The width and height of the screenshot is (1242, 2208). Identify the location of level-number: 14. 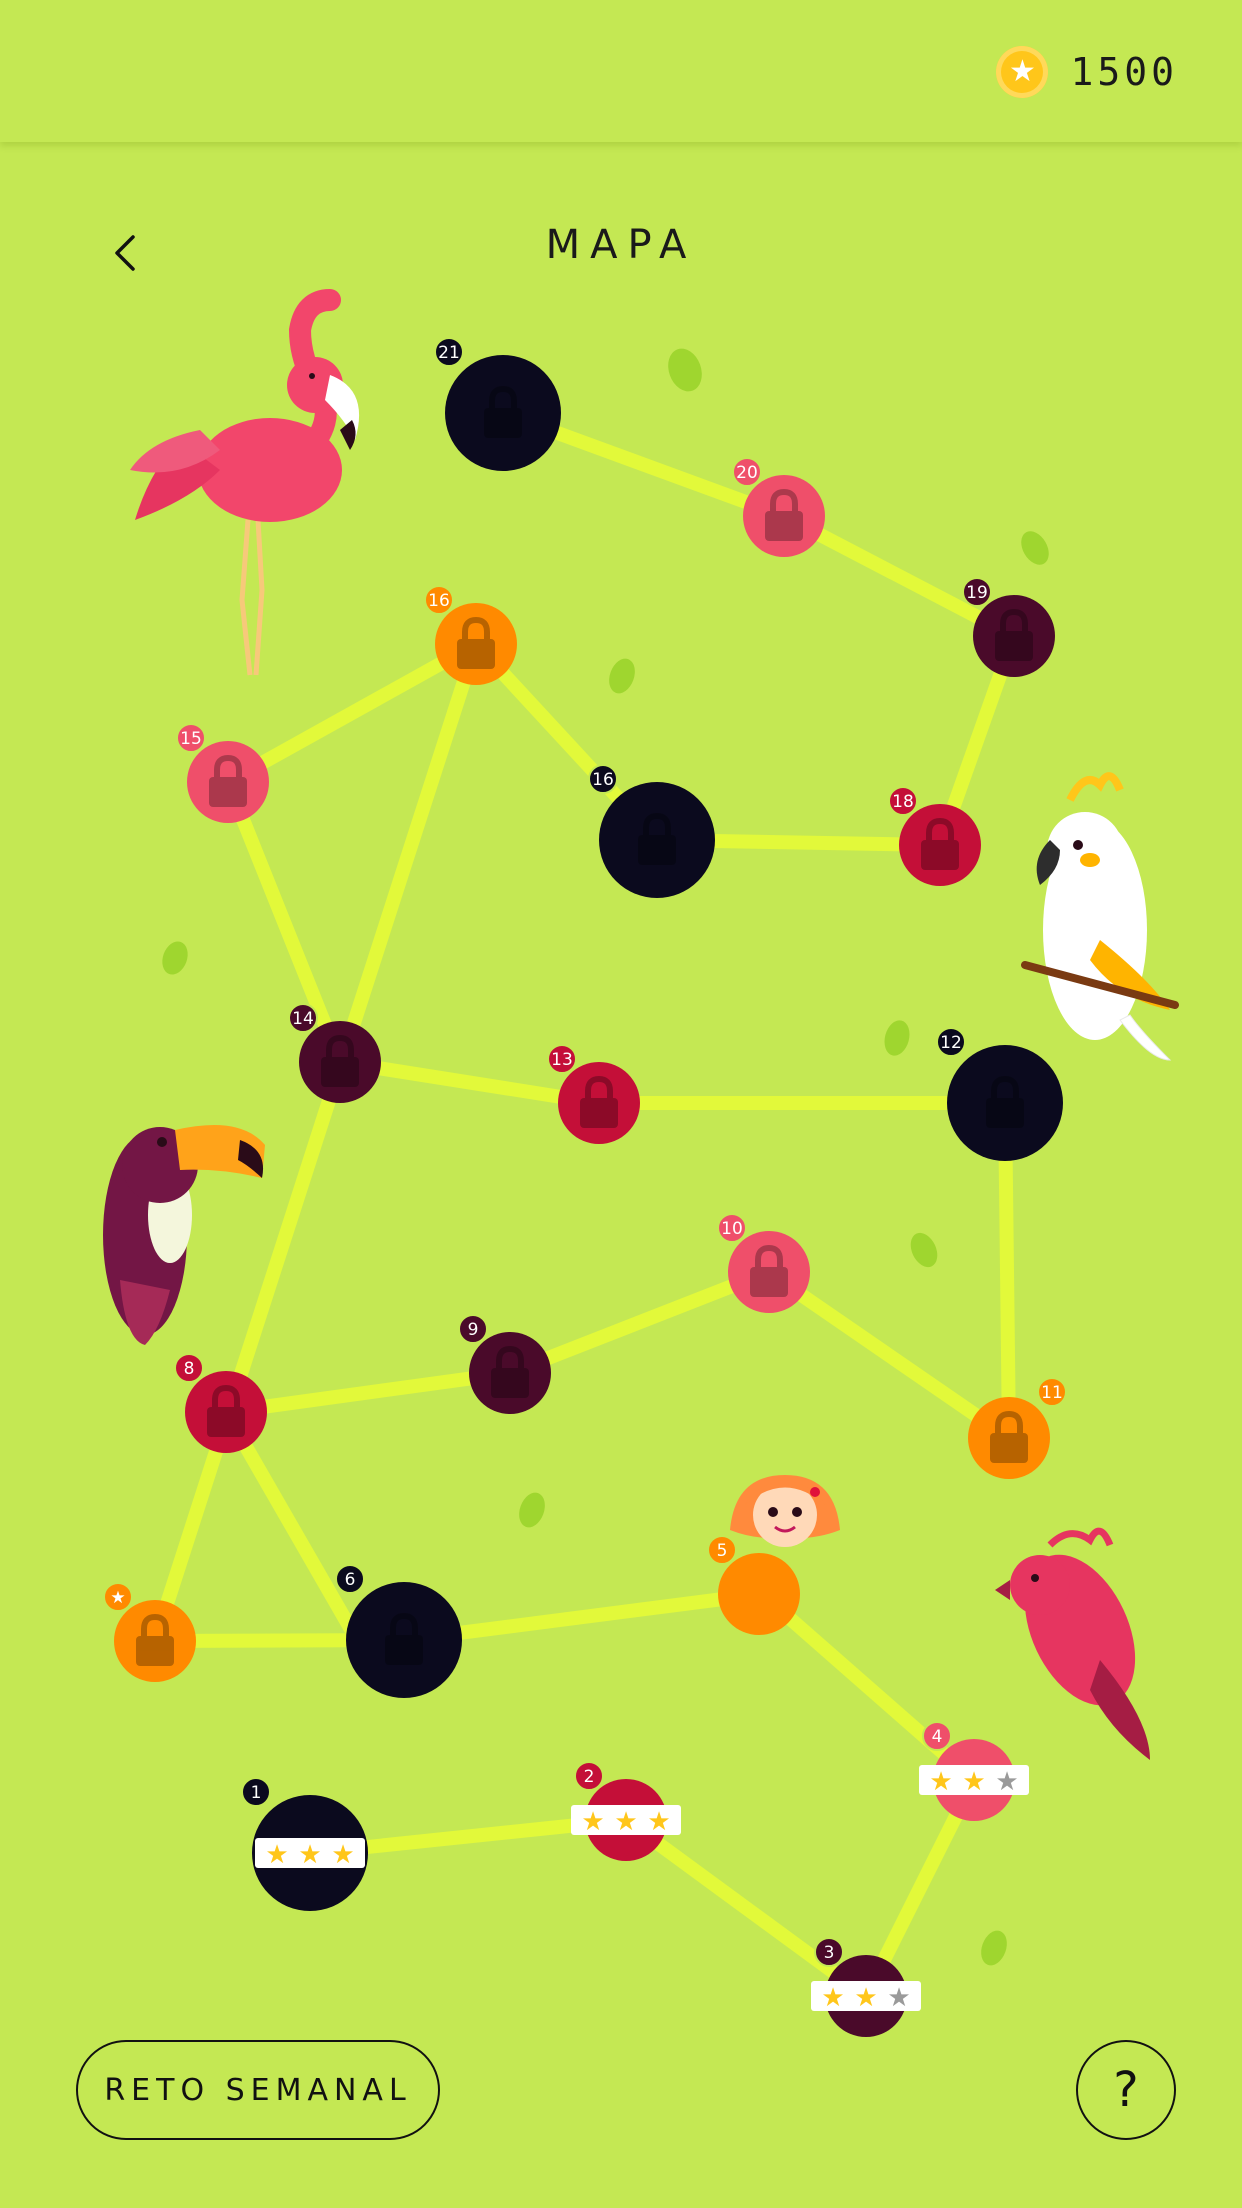
(303, 1019).